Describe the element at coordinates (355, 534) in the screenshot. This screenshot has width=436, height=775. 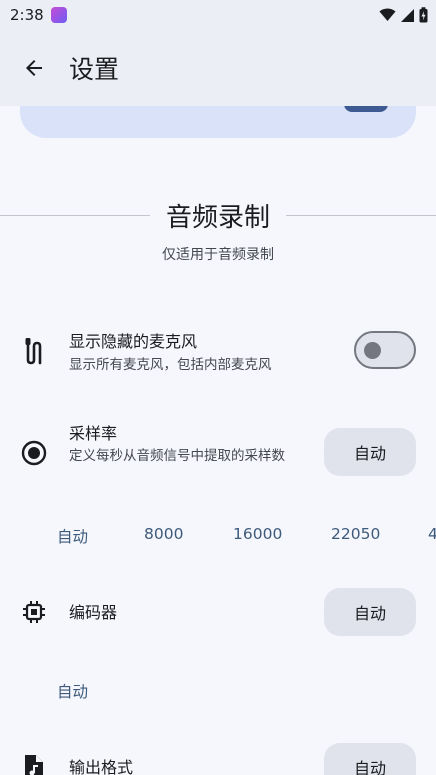
I see `sample-rate-option-22050: 22050` at that location.